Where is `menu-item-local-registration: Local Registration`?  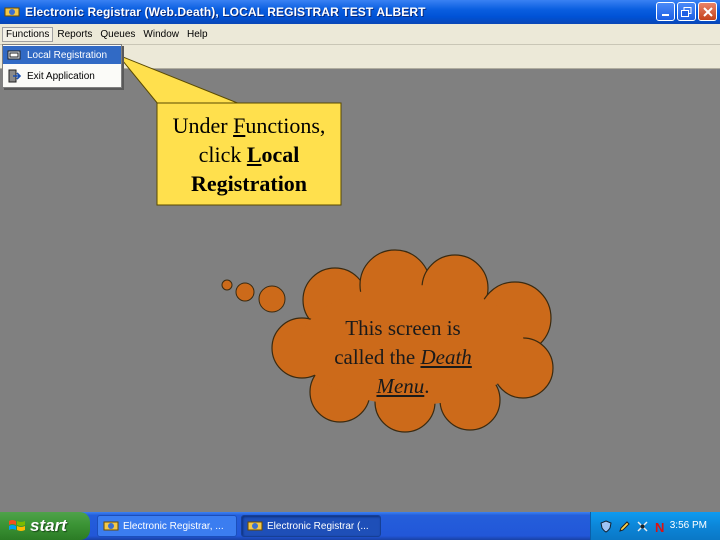
menu-item-local-registration: Local Registration is located at coordinates (62, 55).